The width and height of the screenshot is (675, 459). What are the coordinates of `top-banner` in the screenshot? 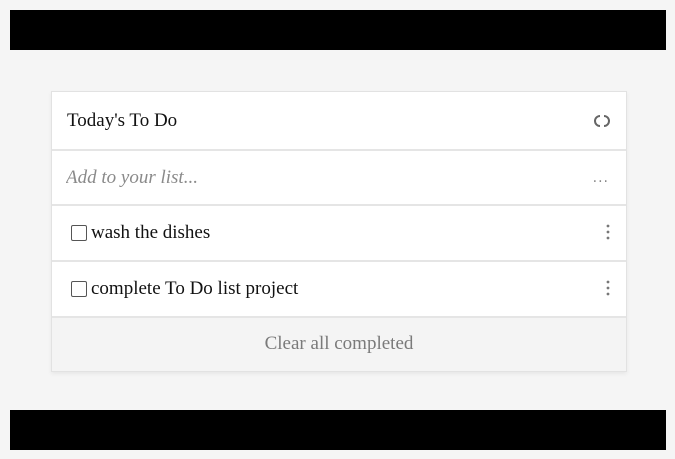 It's located at (338, 30).